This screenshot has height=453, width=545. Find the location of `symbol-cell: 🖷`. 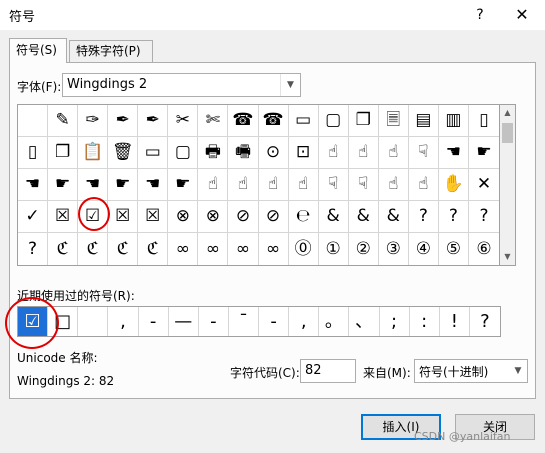

symbol-cell: 🖷 is located at coordinates (243, 153).